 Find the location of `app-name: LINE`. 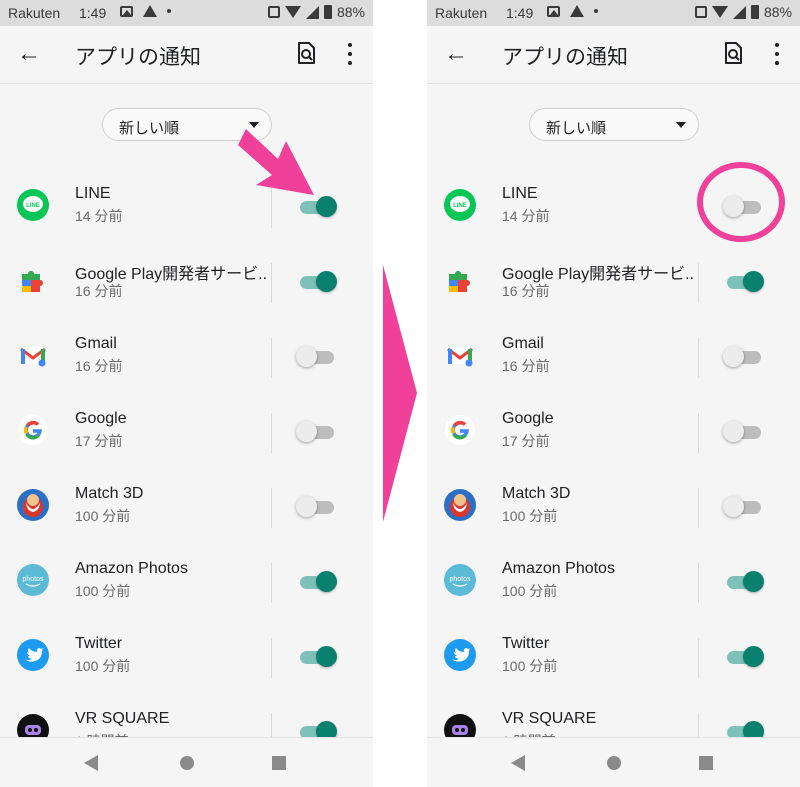

app-name: LINE is located at coordinates (93, 193).